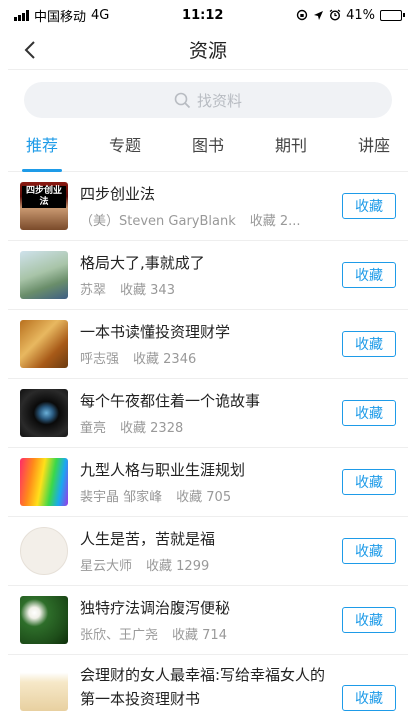 The width and height of the screenshot is (416, 716). What do you see at coordinates (163, 470) in the screenshot?
I see `item-title: 九型人格与职业生涯规划` at bounding box center [163, 470].